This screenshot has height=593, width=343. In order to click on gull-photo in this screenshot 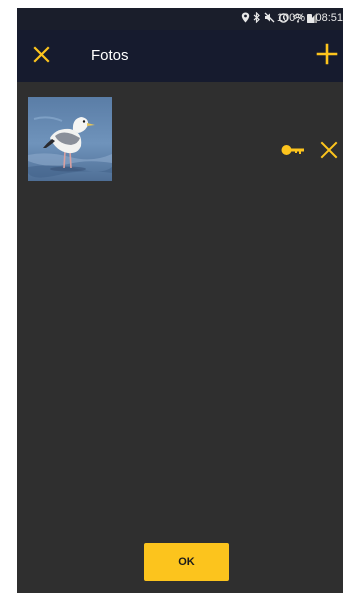, I will do `click(70, 139)`.